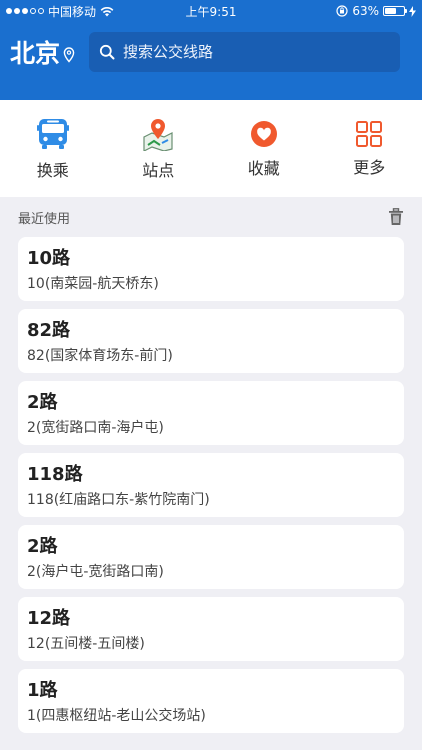 The width and height of the screenshot is (422, 750). Describe the element at coordinates (211, 269) in the screenshot. I see `recent-item: 10路 10(南菜园-航天桥东)` at that location.